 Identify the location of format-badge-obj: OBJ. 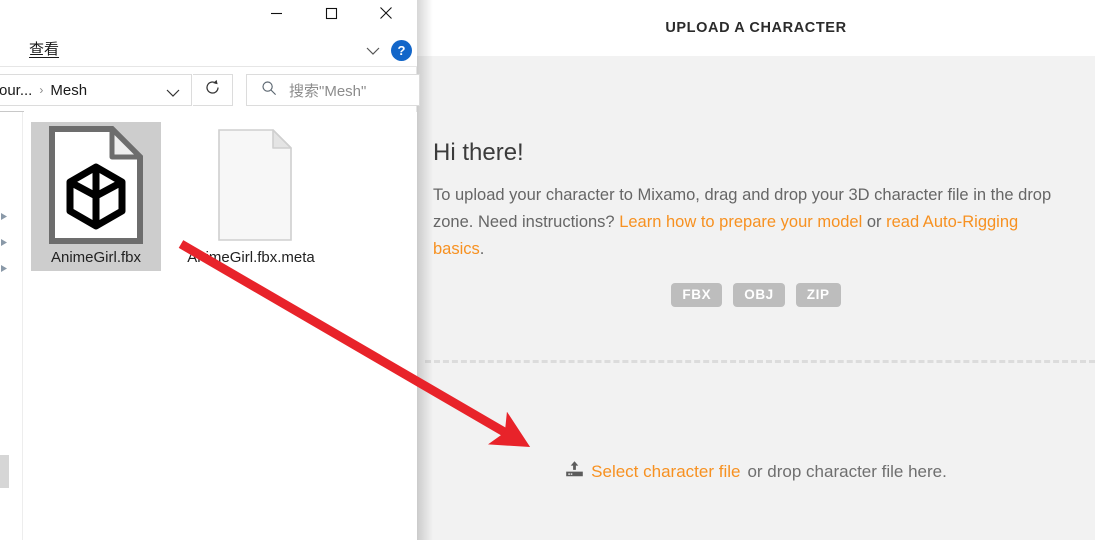
(759, 295).